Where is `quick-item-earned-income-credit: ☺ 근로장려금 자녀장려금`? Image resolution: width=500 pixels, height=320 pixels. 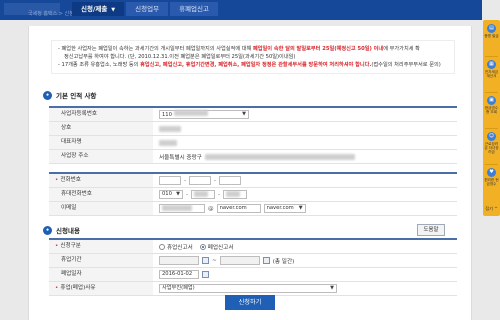
quick-item-earned-income-credit: ☺ 근로장려금 자녀장려금 is located at coordinates (491, 147).